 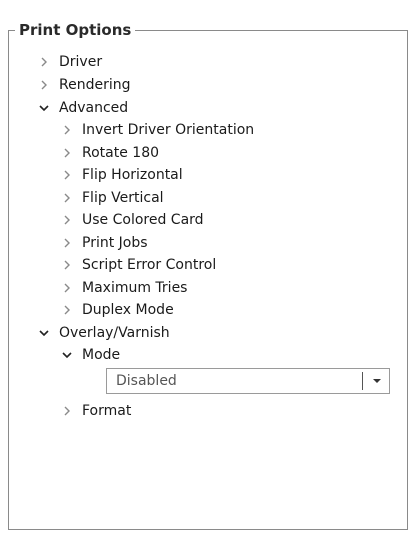 I want to click on tree-item-print-jobs: Print Jobs, so click(x=104, y=243).